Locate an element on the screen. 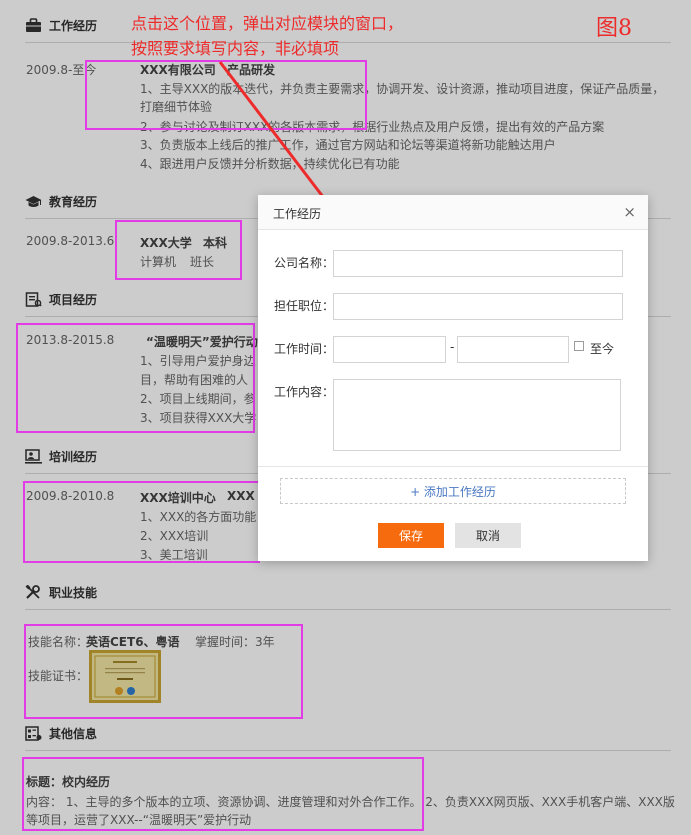 The image size is (691, 835). until-now-checkbox is located at coordinates (579, 346).